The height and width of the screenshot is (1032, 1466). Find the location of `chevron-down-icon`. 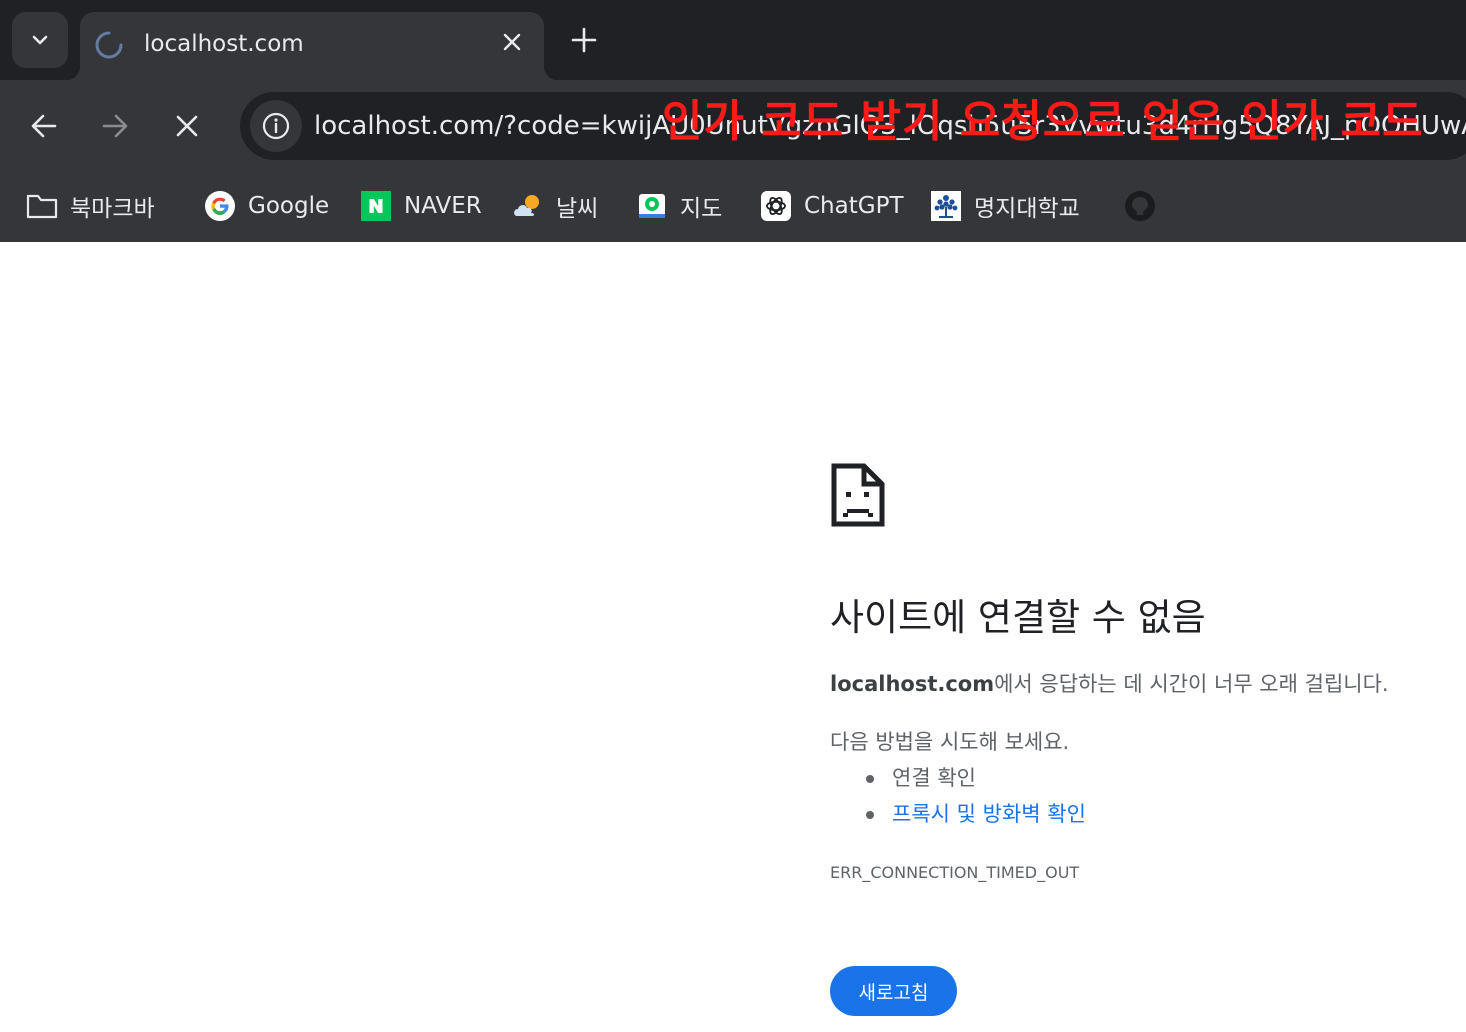

chevron-down-icon is located at coordinates (40, 40).